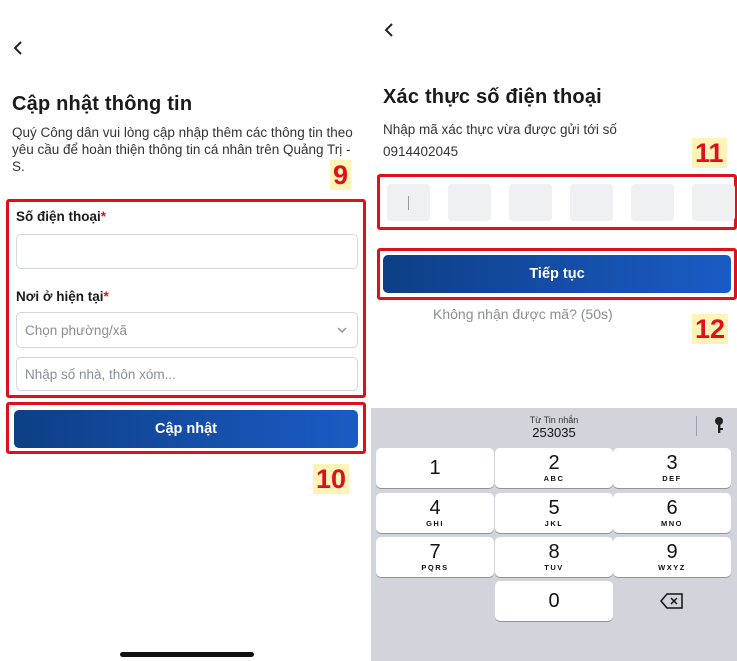 Image resolution: width=737 pixels, height=661 pixels. I want to click on key-digit: 3, so click(672, 463).